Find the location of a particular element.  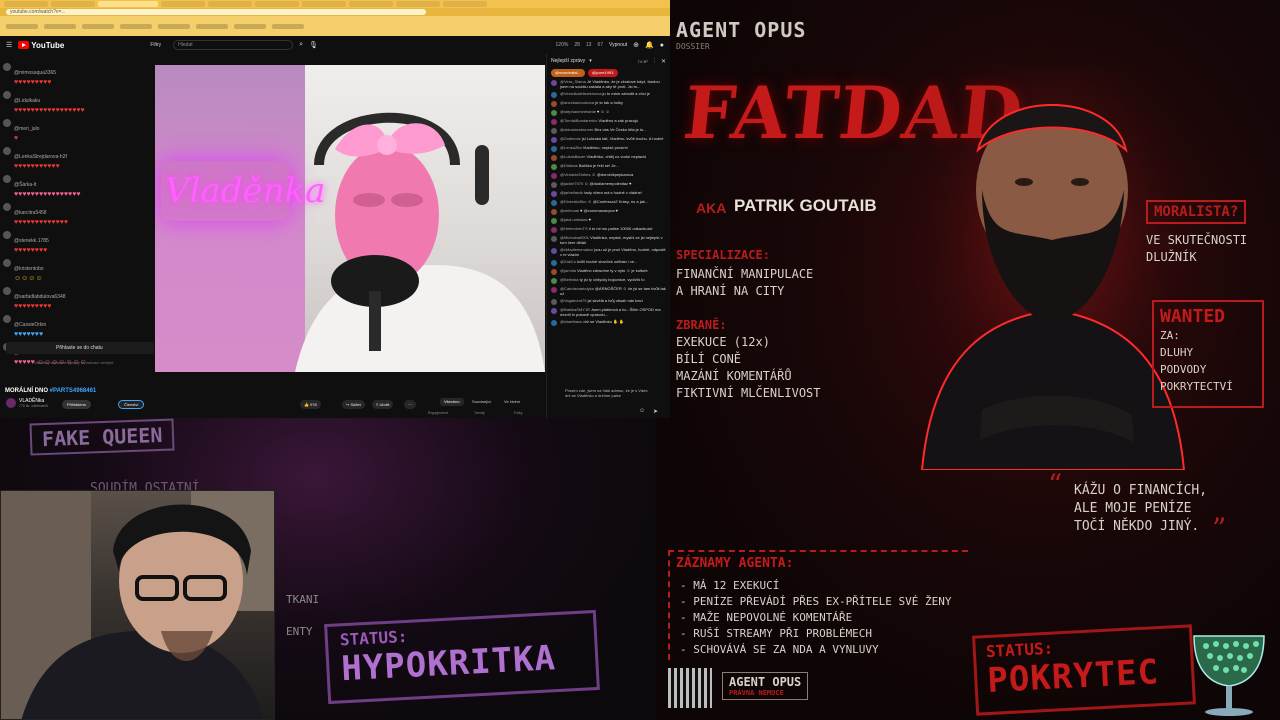

chat-author: @HebenhenTS is located at coordinates (574, 228).